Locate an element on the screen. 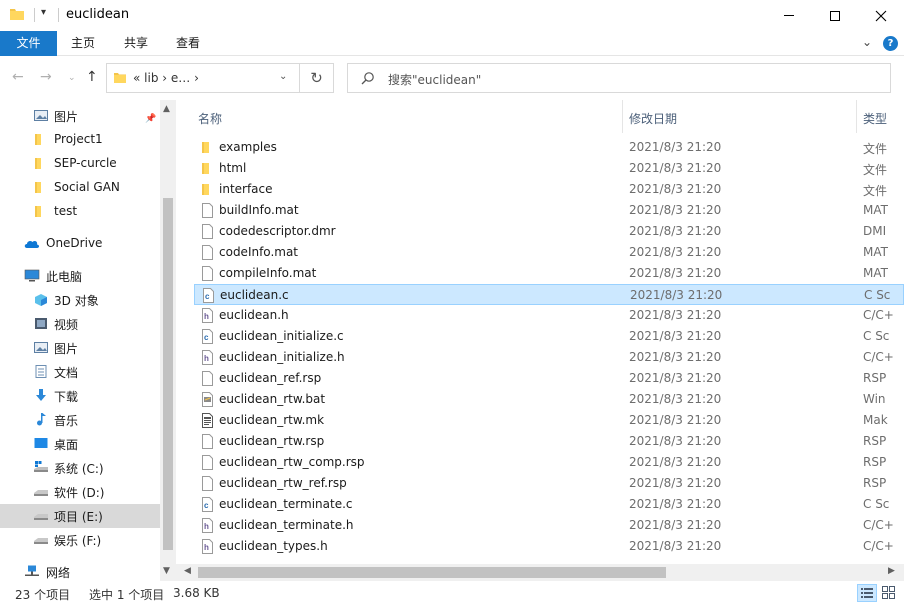 The width and height of the screenshot is (904, 605). file-row: euclidean_rtw_ref.rsp 2021/8/3 21:20 RSP is located at coordinates (549, 483).